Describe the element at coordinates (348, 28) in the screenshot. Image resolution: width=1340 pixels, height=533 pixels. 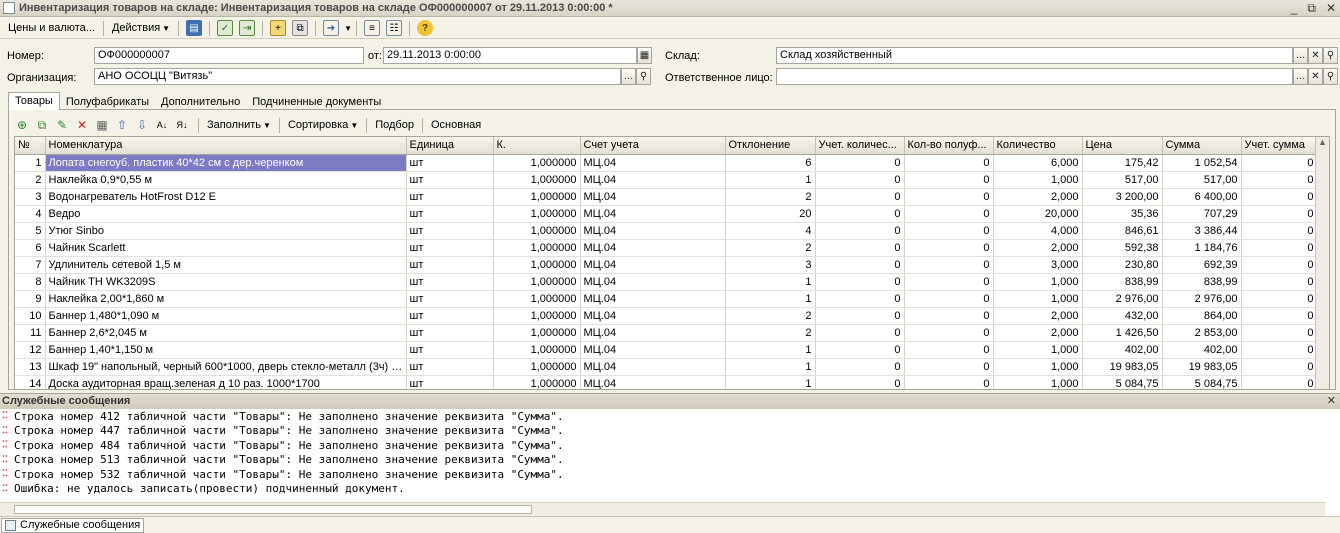
I see `chevron-down-icon: ▼` at that location.